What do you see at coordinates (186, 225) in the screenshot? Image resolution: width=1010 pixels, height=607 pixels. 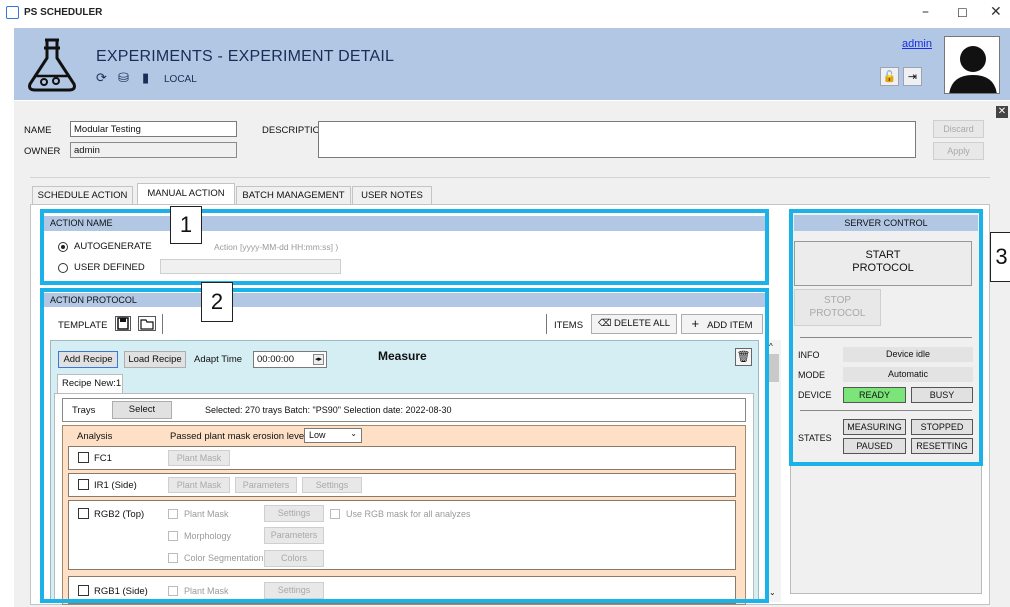 I see `callout-number-1: 1` at bounding box center [186, 225].